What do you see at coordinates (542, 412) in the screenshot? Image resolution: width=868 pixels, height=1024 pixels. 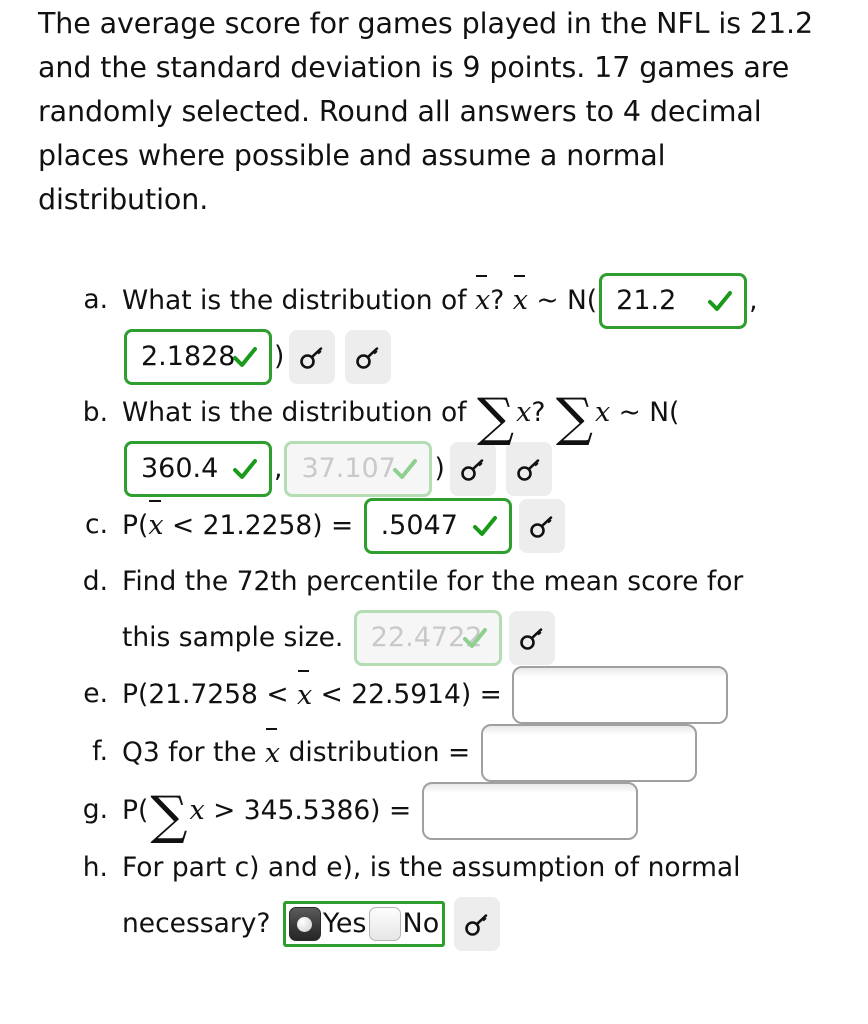 I see `part-b-prompt-text-2: ?` at bounding box center [542, 412].